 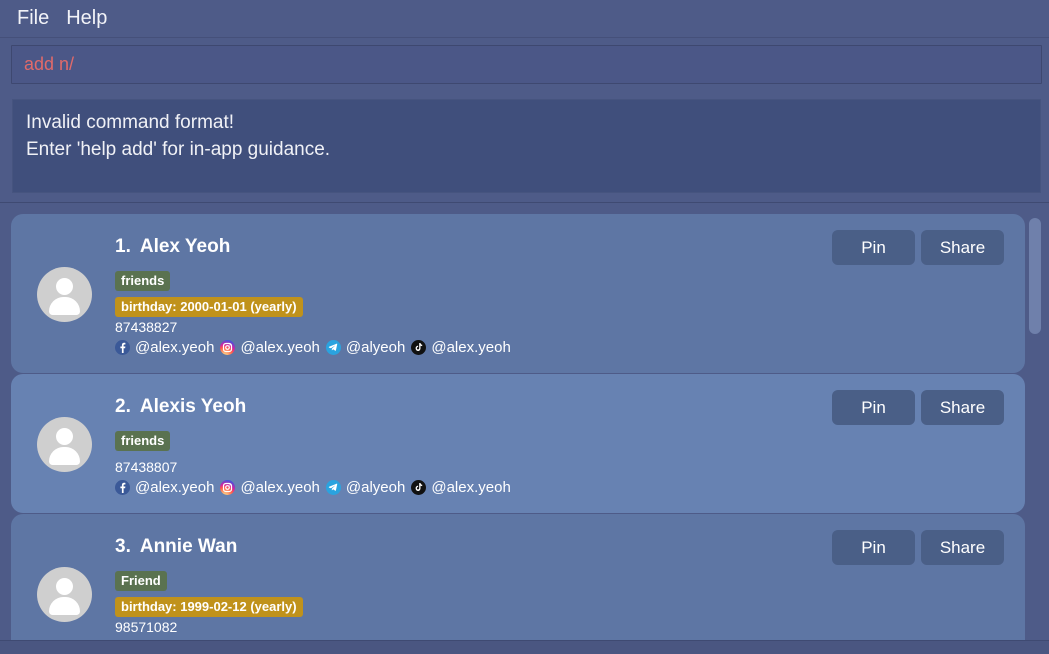 What do you see at coordinates (188, 546) in the screenshot?
I see `person-name-text: Annie Wan` at bounding box center [188, 546].